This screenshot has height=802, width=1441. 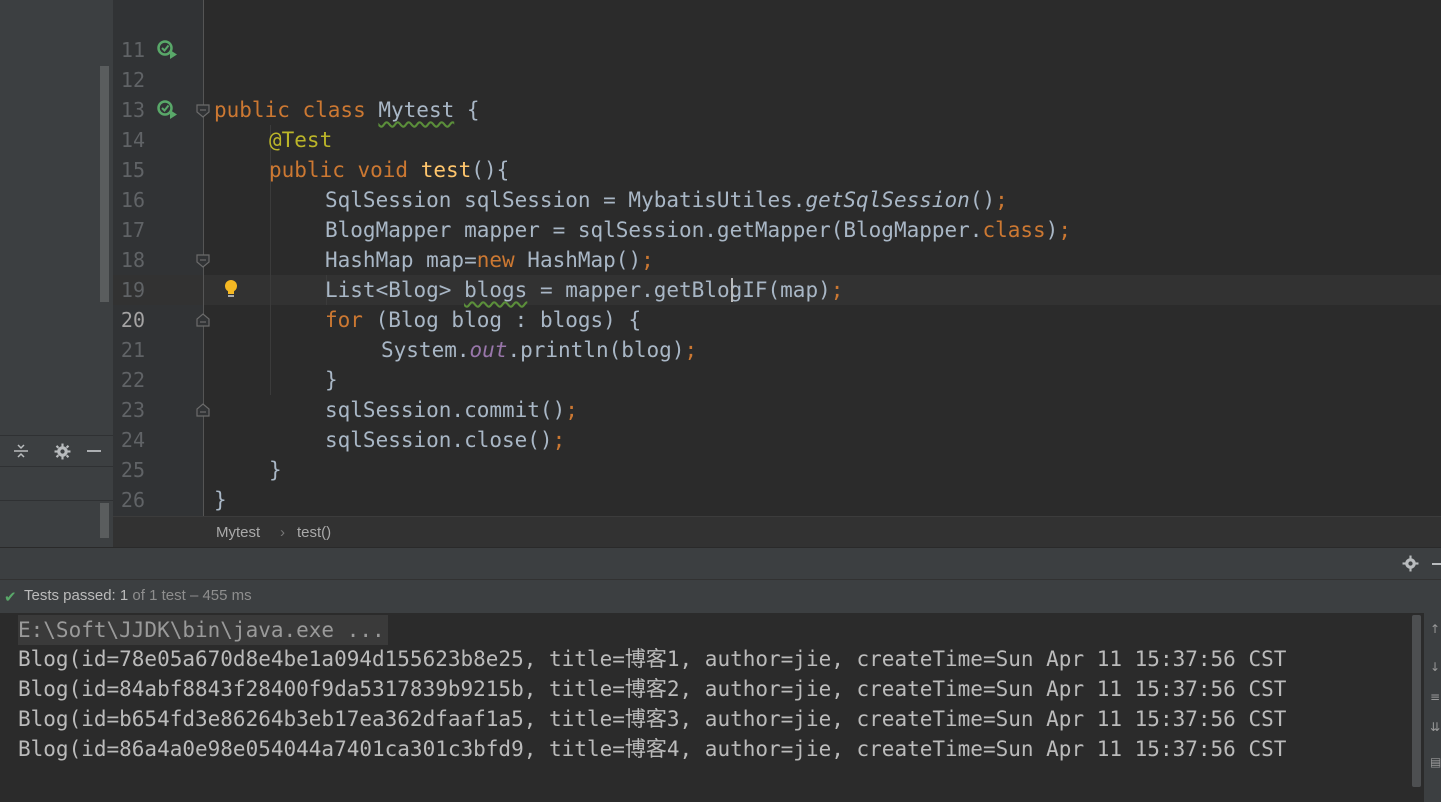 What do you see at coordinates (720, 138) in the screenshot?
I see `code-line-14: 14 public void test(){` at bounding box center [720, 138].